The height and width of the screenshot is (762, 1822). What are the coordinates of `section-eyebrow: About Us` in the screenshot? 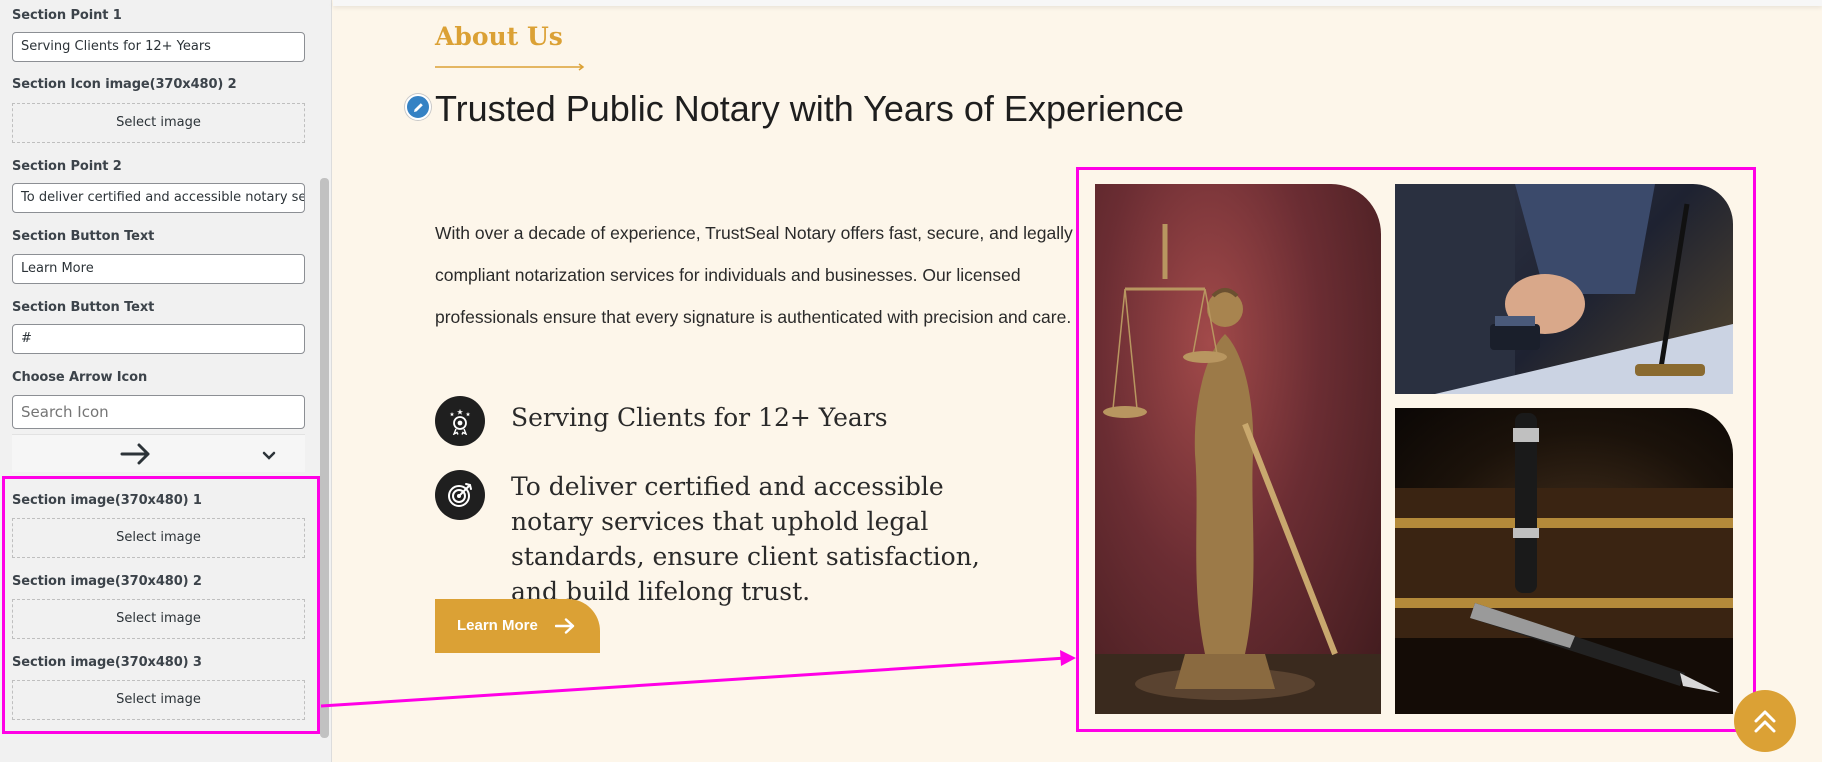 It's located at (499, 36).